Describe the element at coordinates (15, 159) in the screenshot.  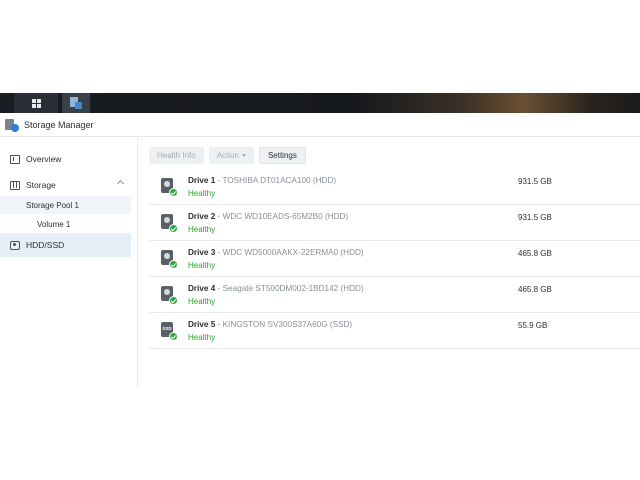
I see `overview-icon` at that location.